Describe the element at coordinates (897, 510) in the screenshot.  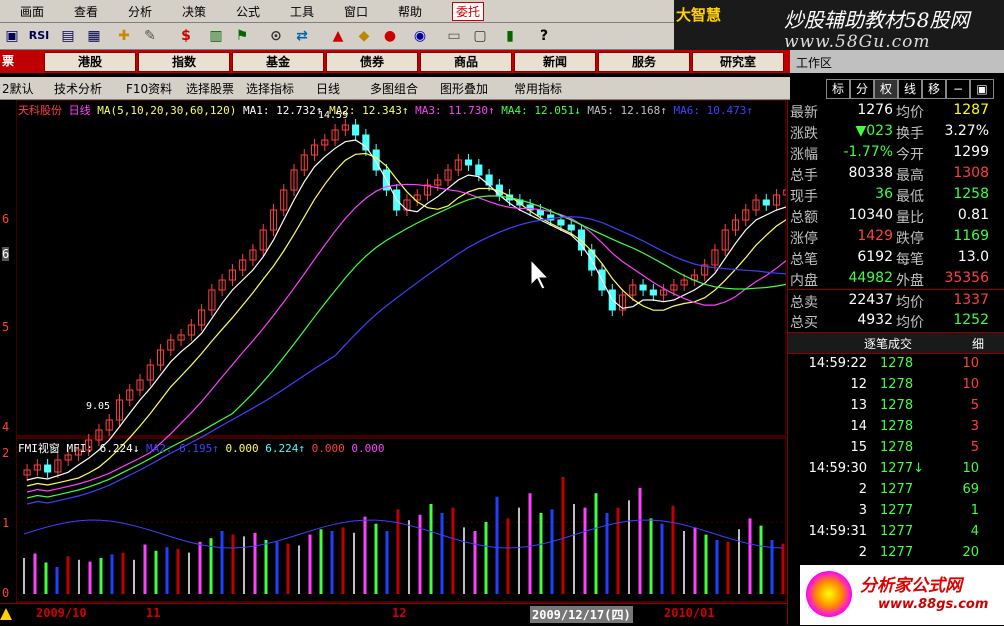
I see `tick-price: 1277` at that location.